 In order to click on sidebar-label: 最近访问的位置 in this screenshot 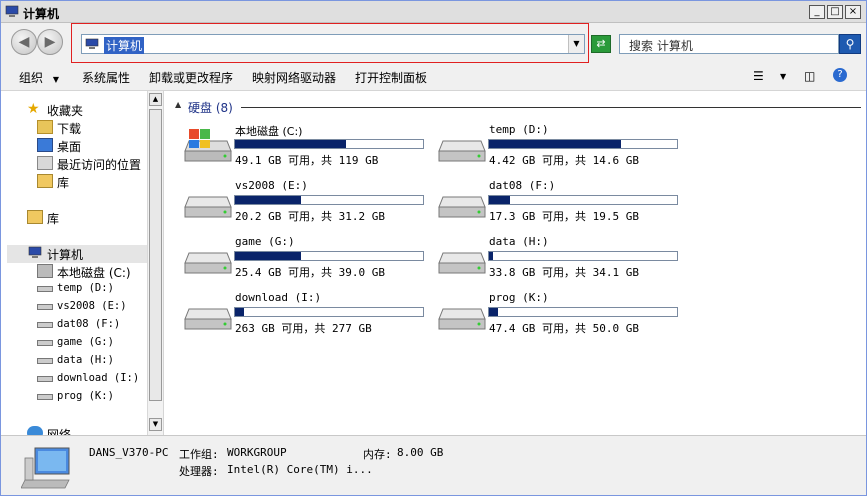, I will do `click(99, 165)`.